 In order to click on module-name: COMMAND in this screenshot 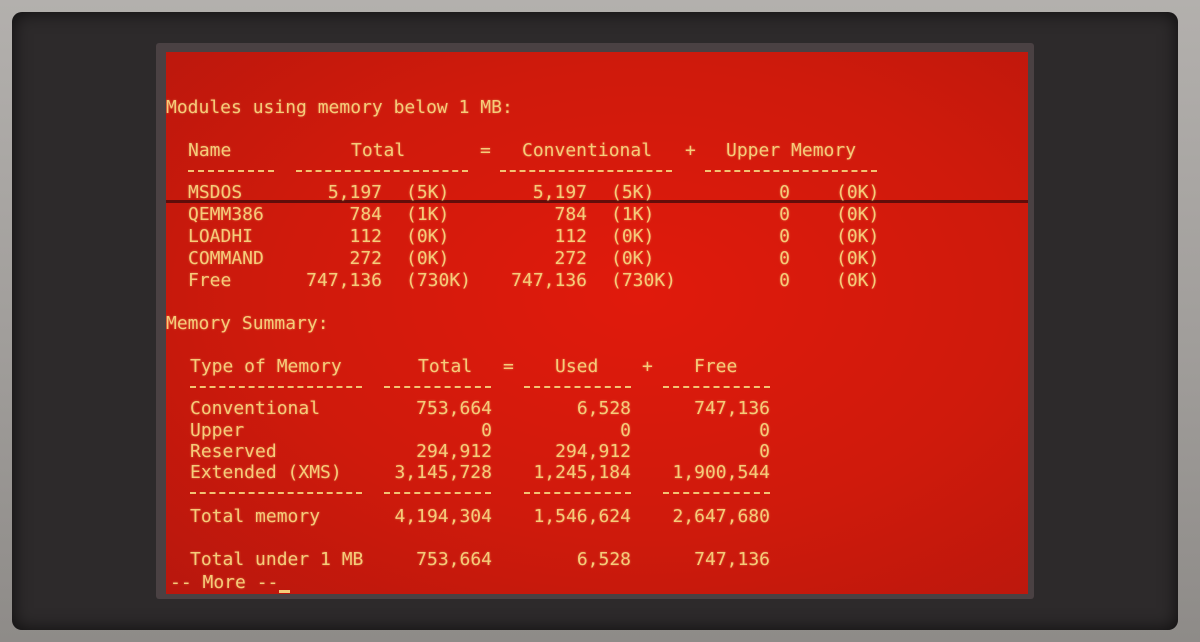, I will do `click(226, 258)`.